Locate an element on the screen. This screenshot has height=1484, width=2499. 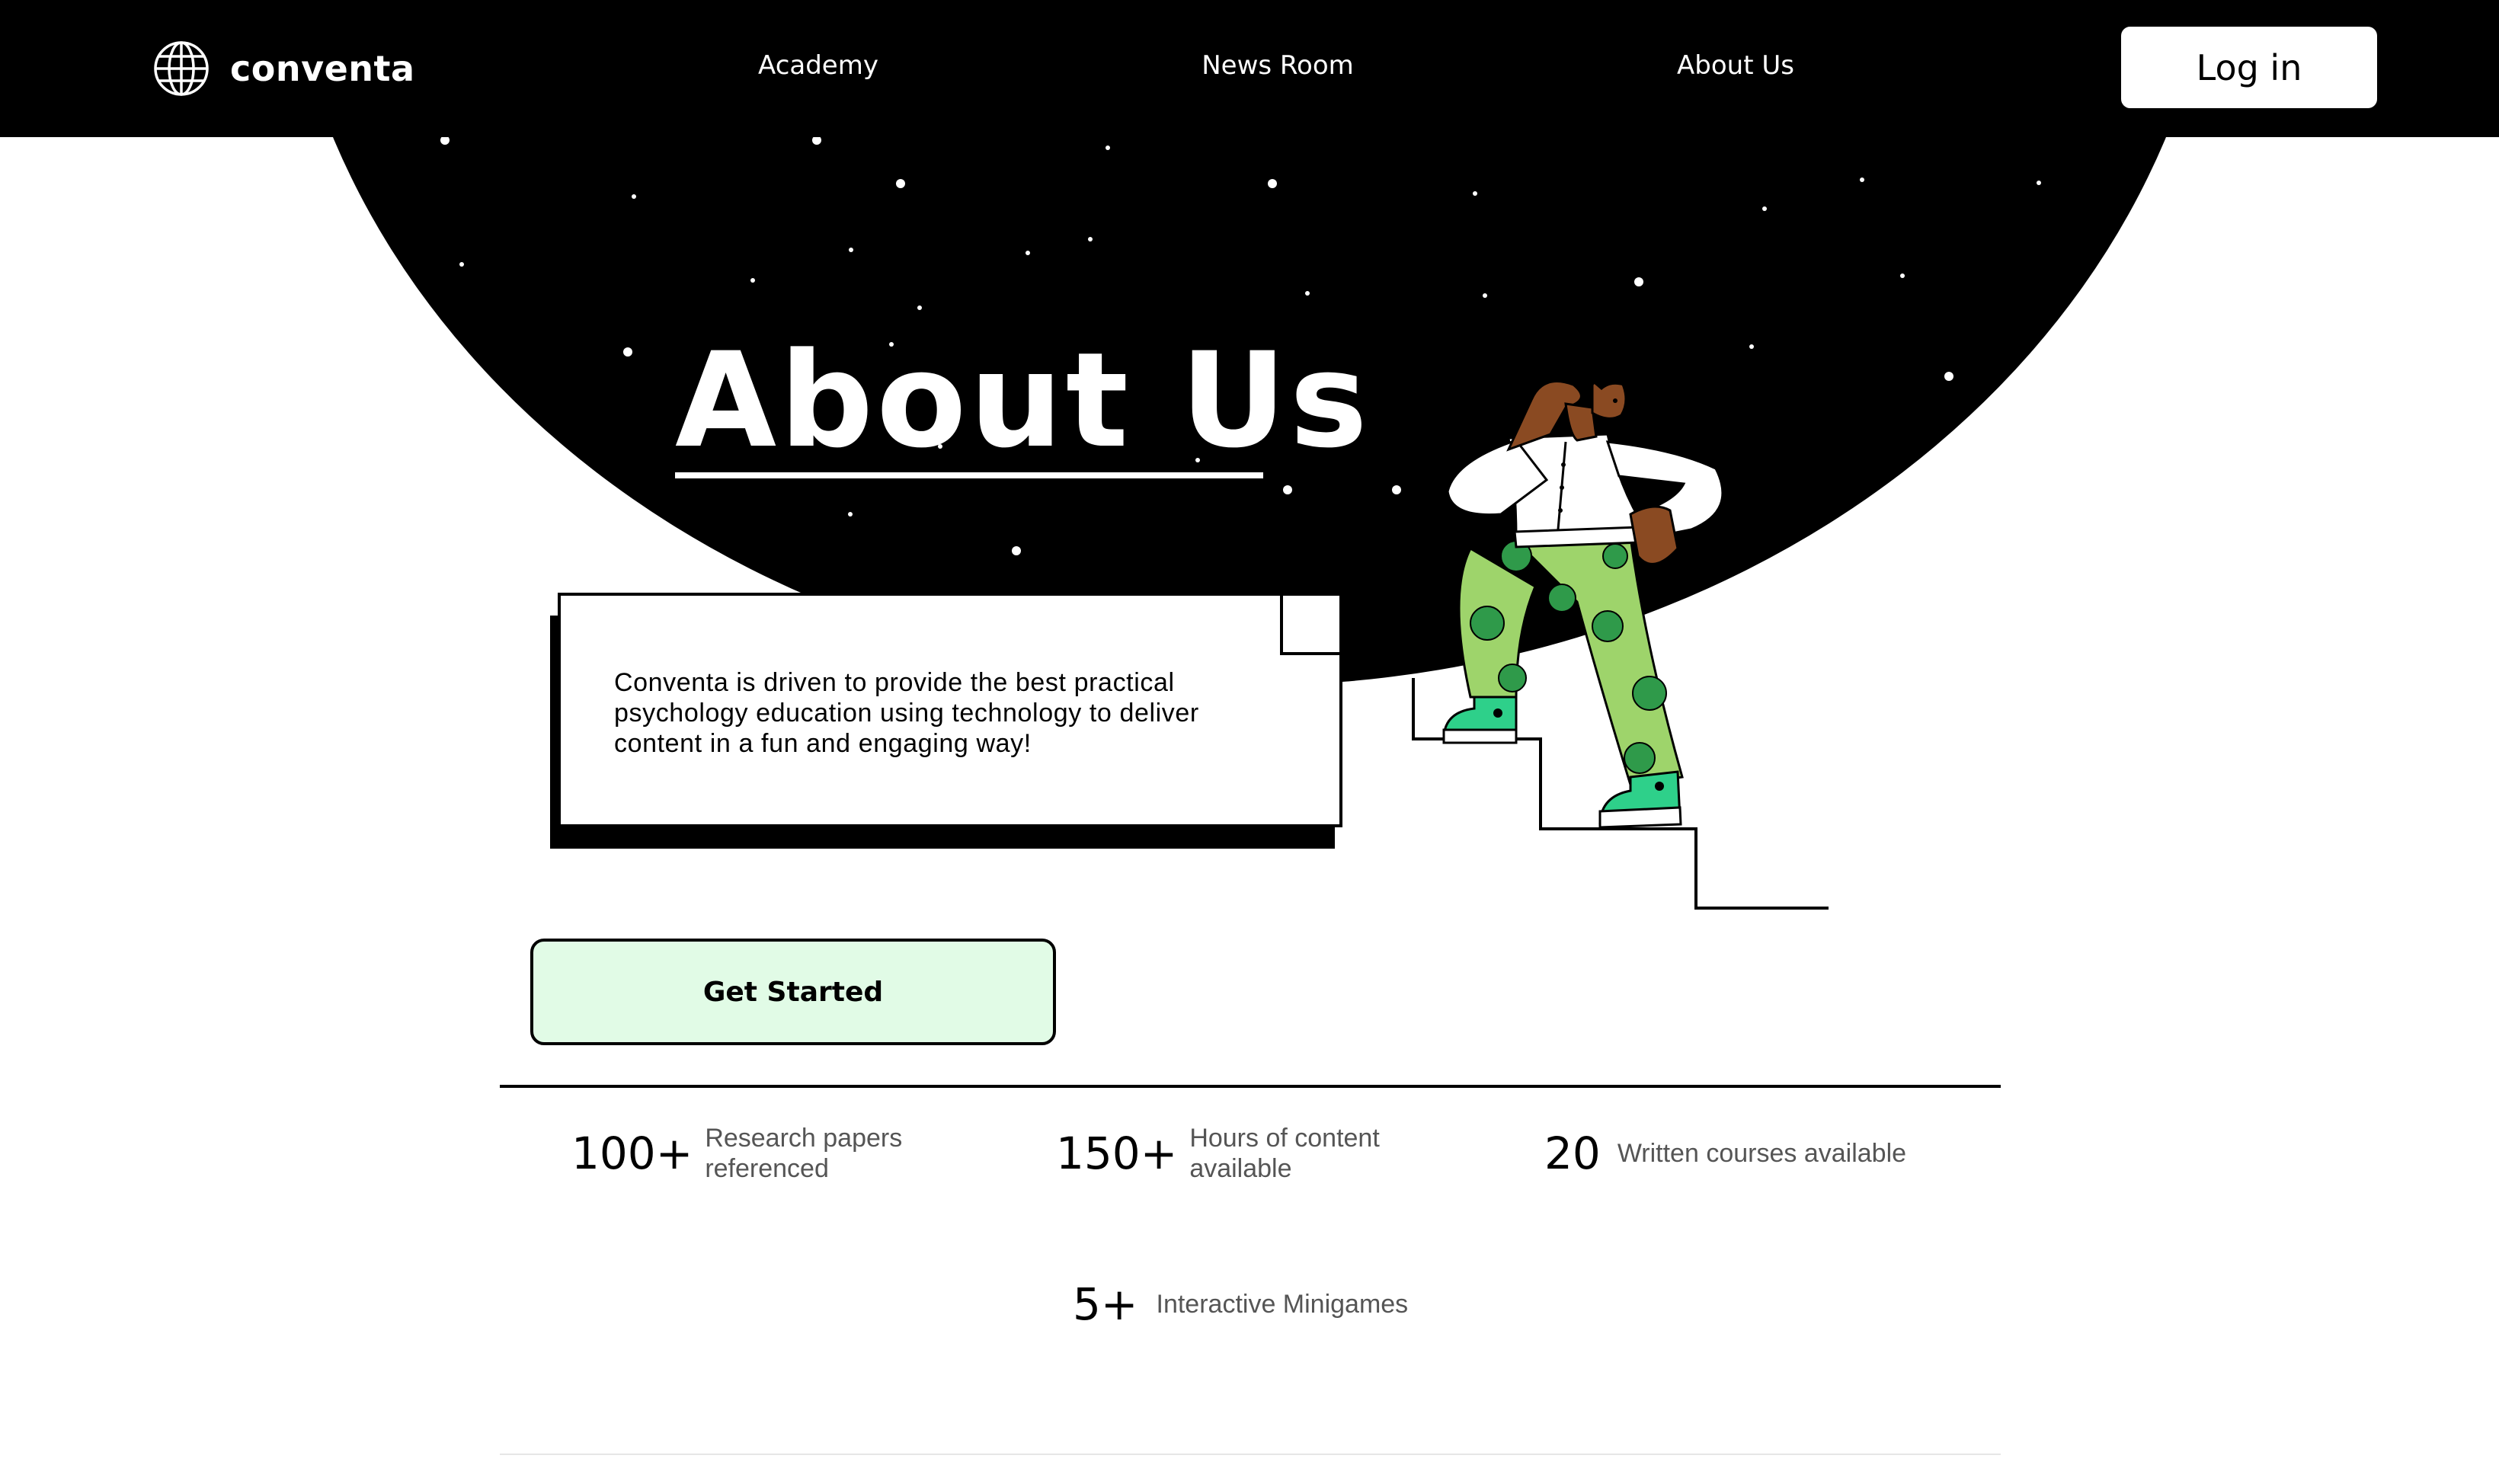
page-title: About Us is located at coordinates (1023, 400).